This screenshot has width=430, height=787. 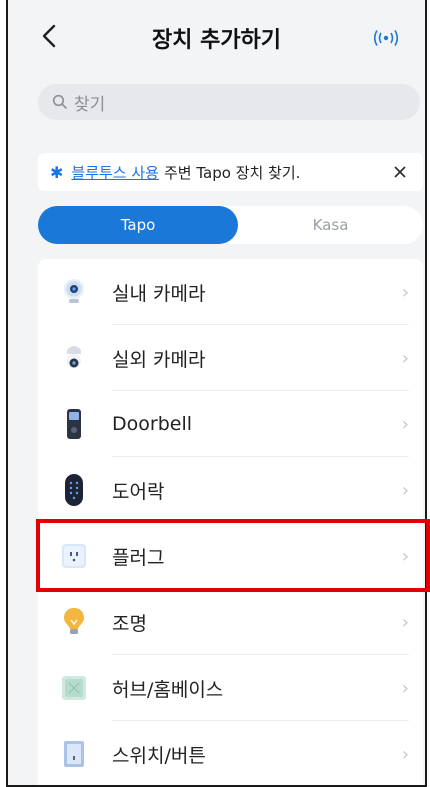 I want to click on close-icon, so click(x=400, y=172).